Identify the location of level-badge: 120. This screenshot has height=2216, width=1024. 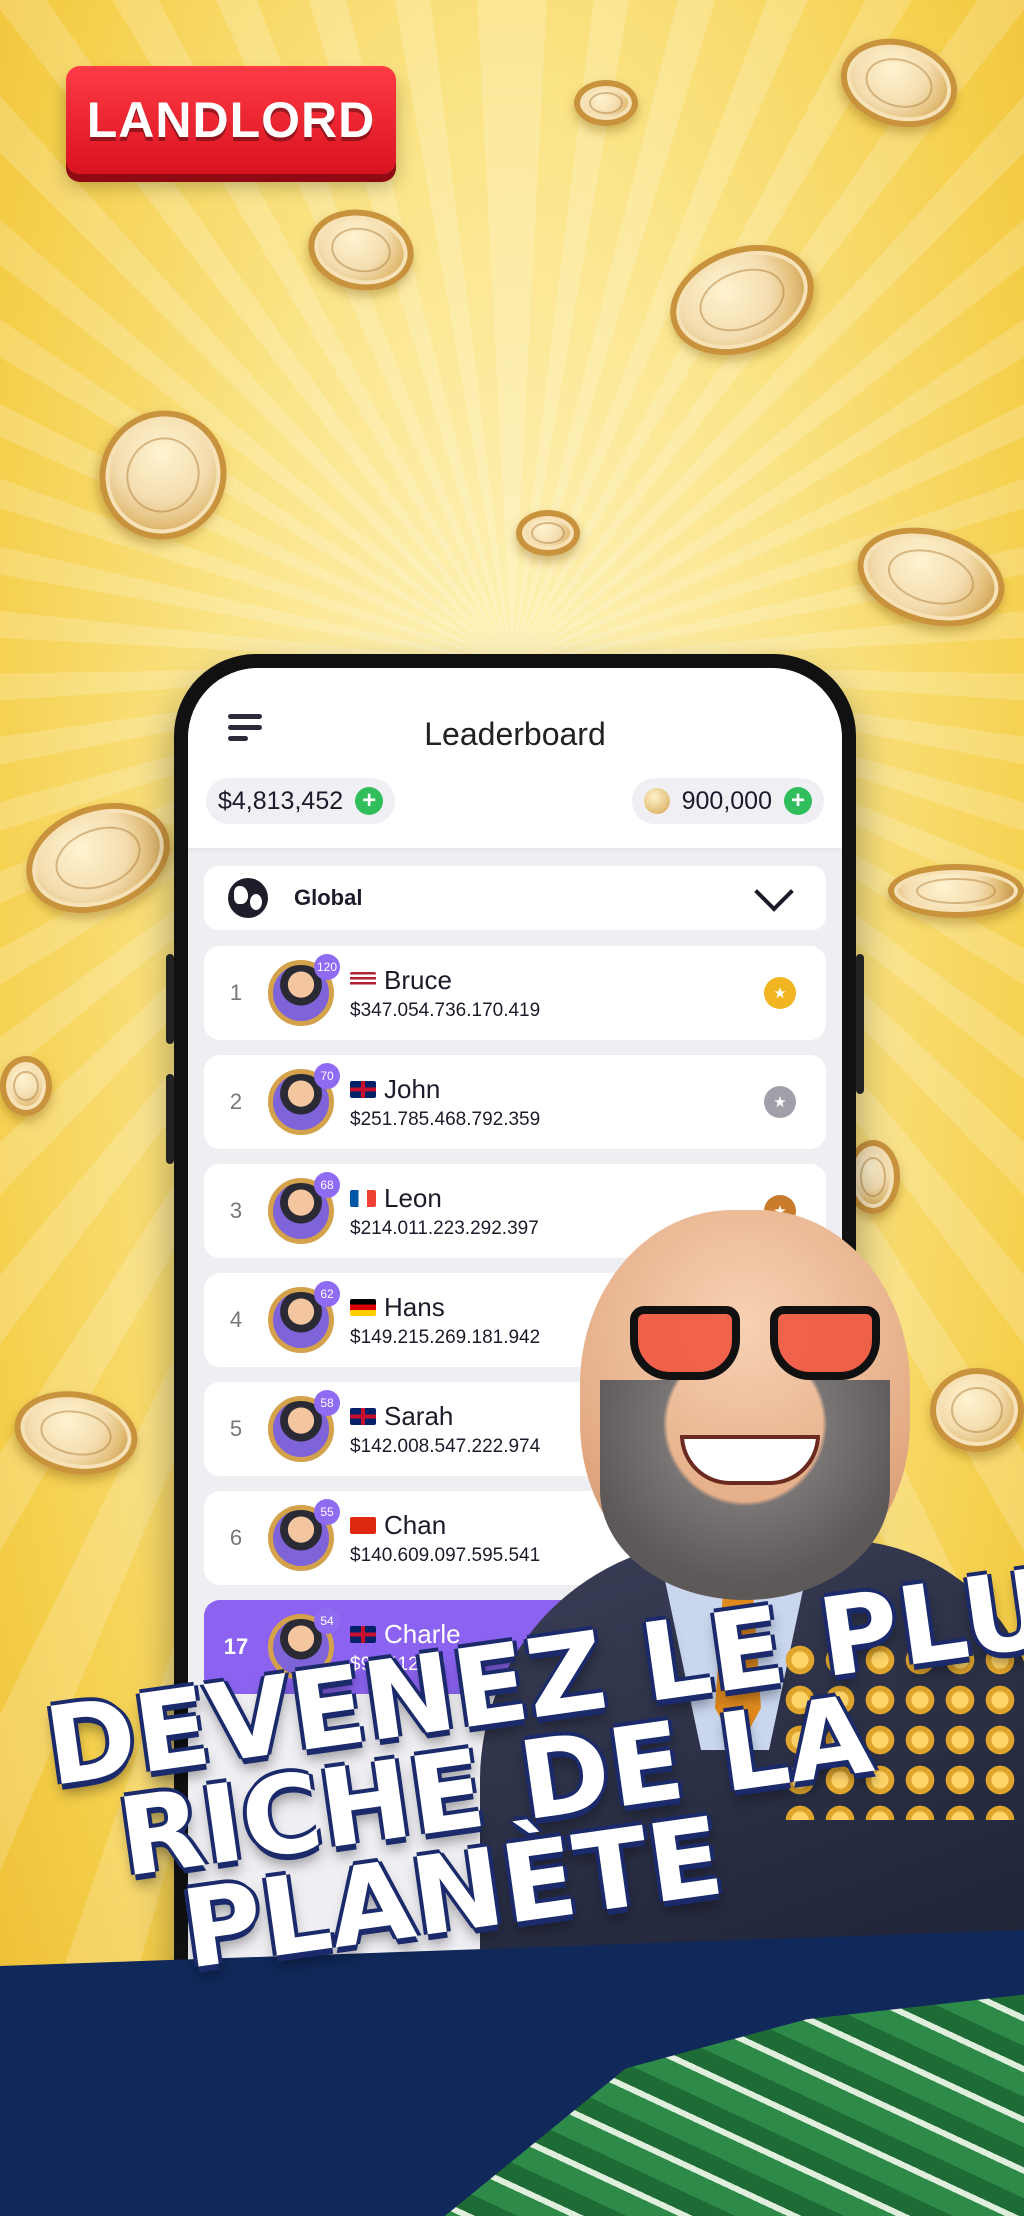
(327, 967).